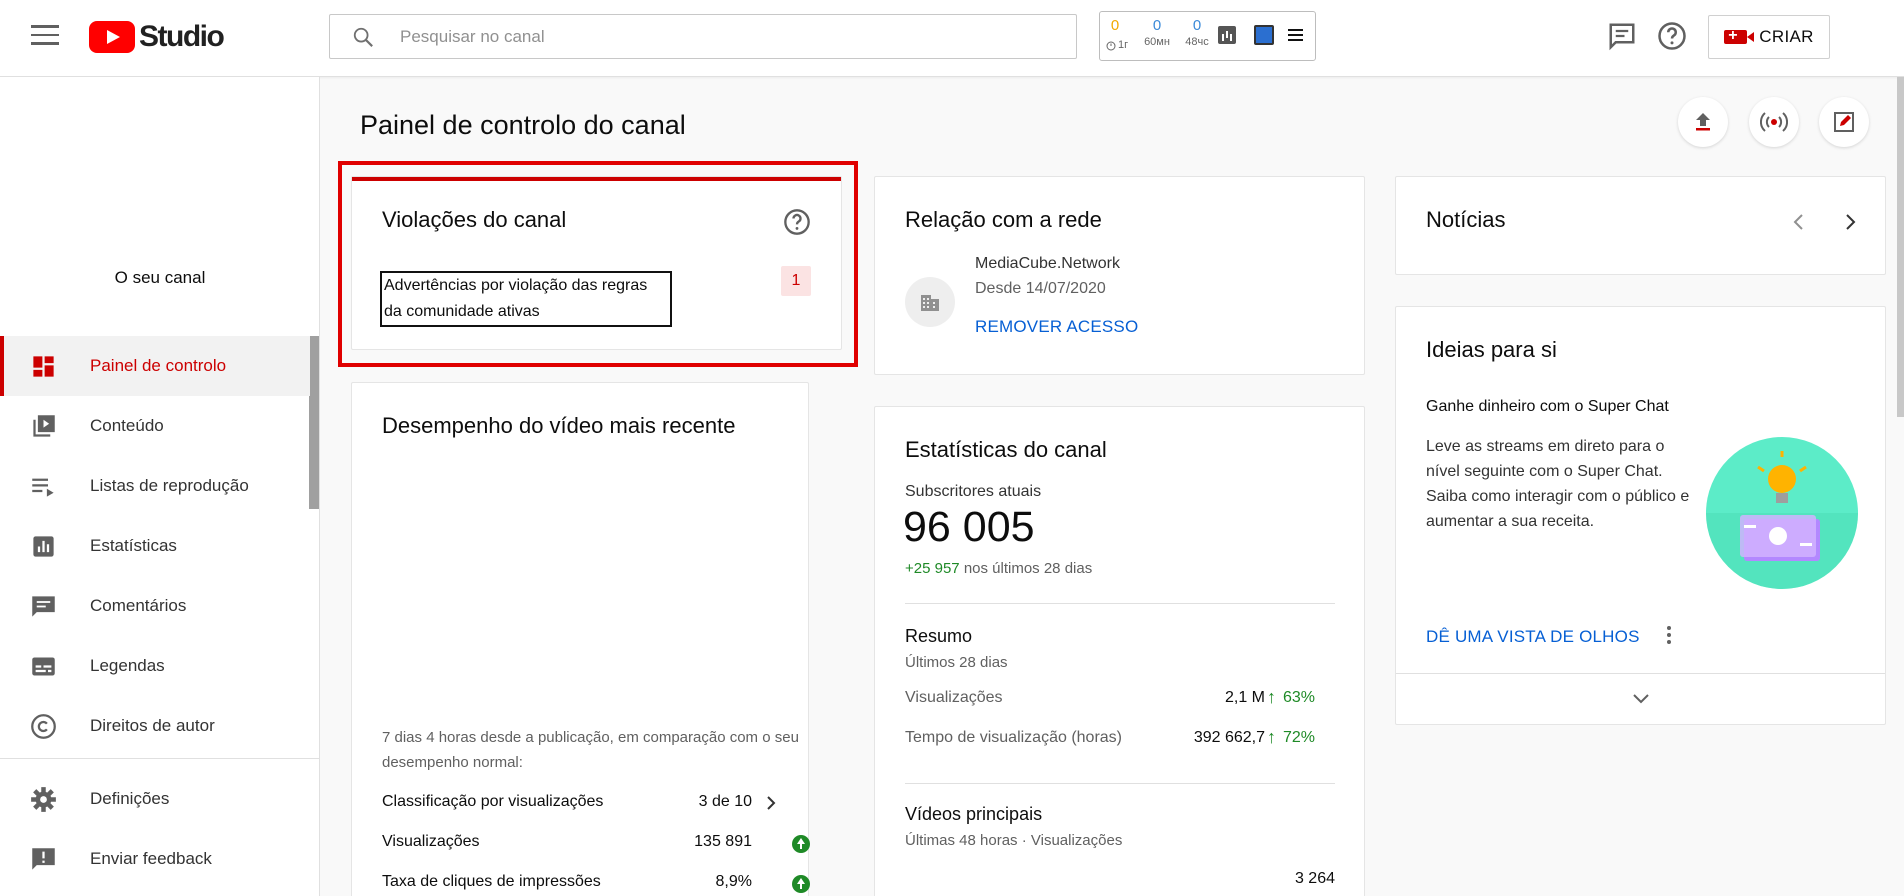 This screenshot has width=1904, height=896. I want to click on menu-icon, so click(45, 36).